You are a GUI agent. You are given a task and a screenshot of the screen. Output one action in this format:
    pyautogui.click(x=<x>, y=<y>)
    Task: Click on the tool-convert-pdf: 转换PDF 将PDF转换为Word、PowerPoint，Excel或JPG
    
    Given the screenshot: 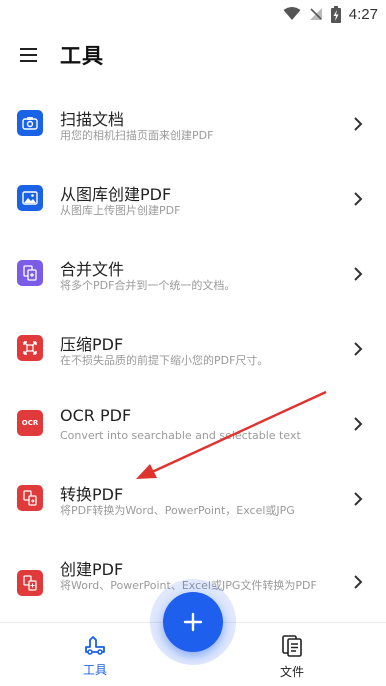 What is the action you would take?
    pyautogui.click(x=193, y=498)
    